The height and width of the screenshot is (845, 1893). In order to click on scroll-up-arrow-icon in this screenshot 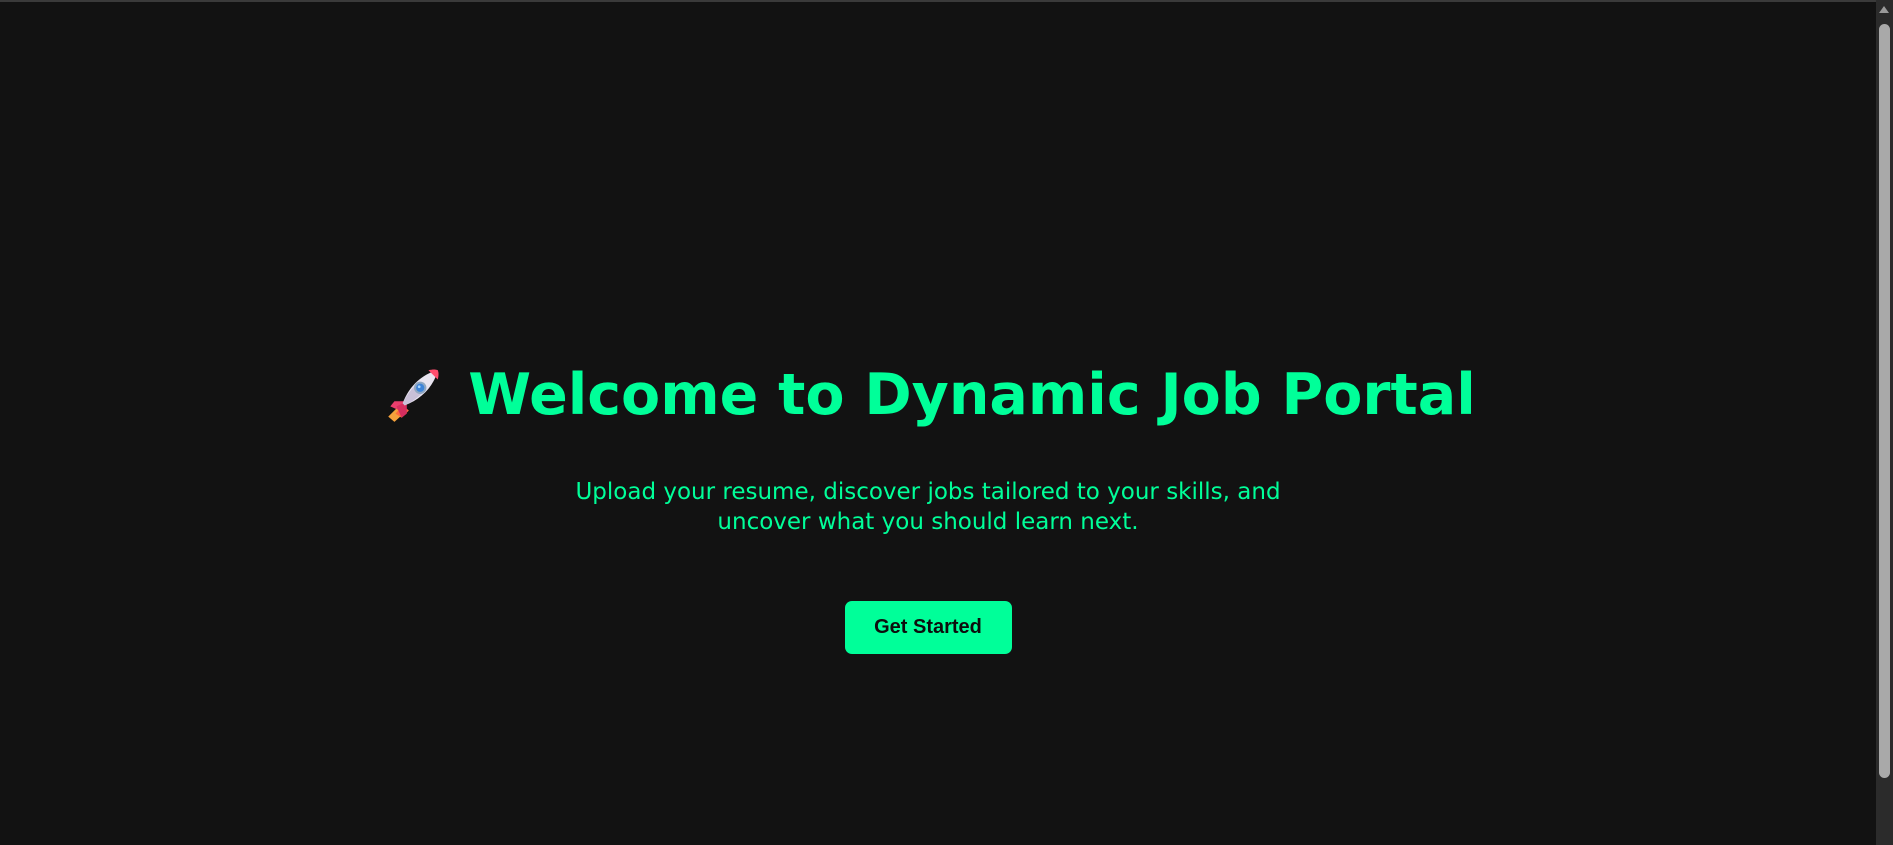, I will do `click(1884, 9)`.